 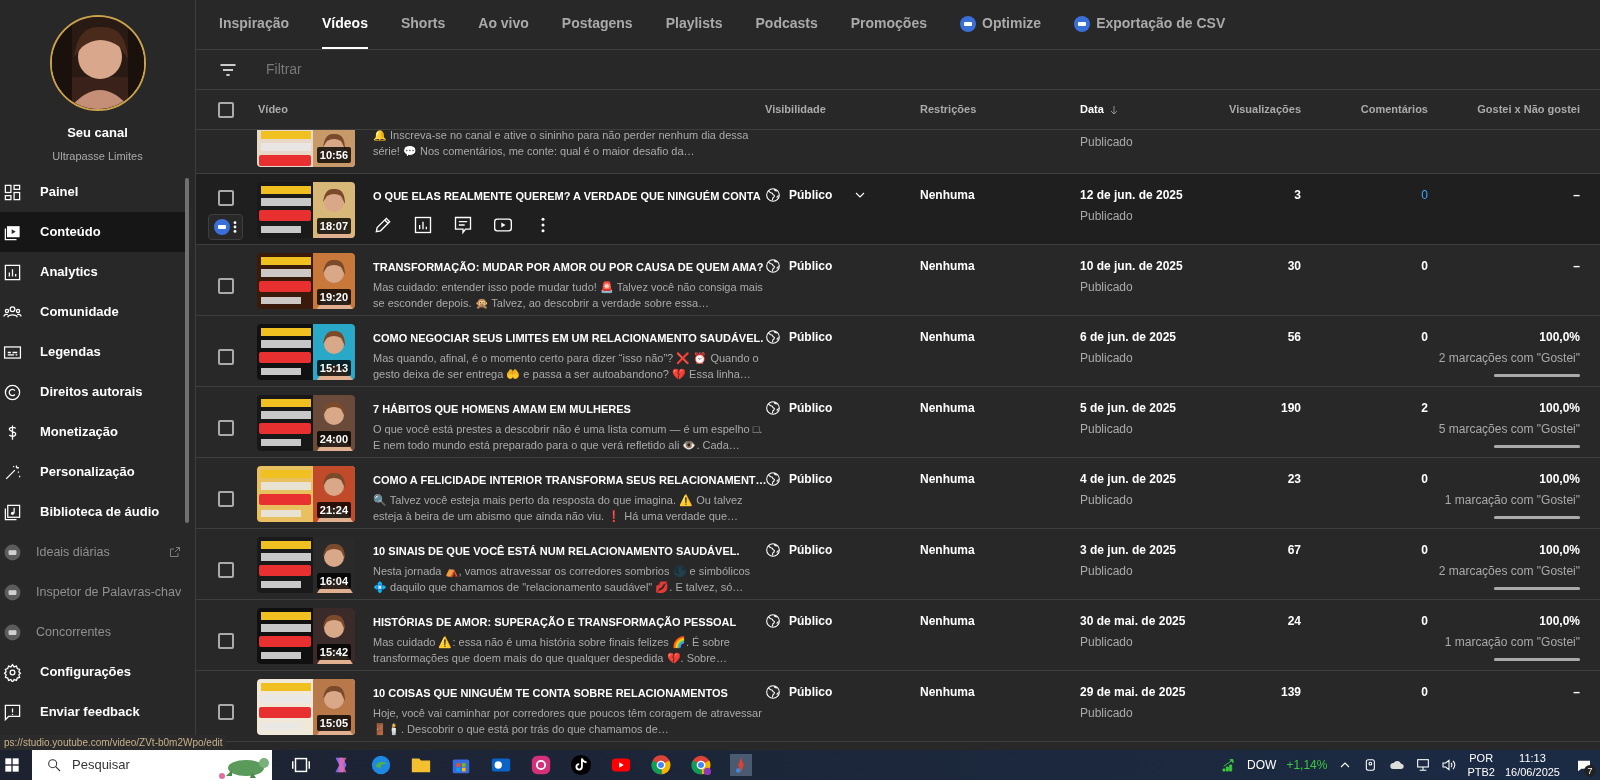 I want to click on tab: Inspiração, so click(x=254, y=24).